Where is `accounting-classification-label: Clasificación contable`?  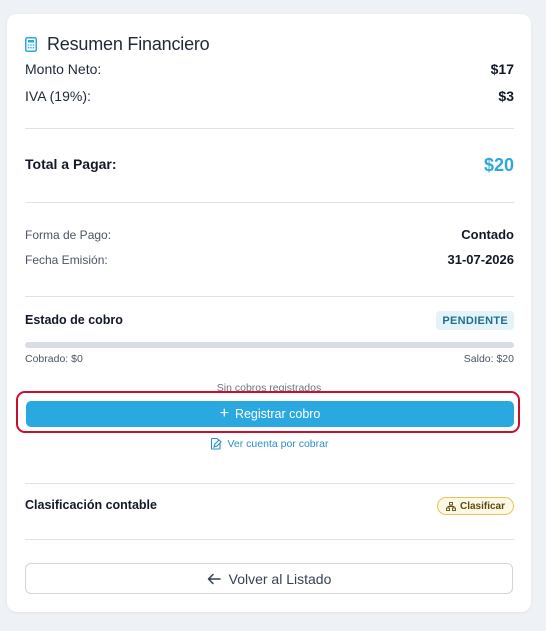 accounting-classification-label: Clasificación contable is located at coordinates (91, 505).